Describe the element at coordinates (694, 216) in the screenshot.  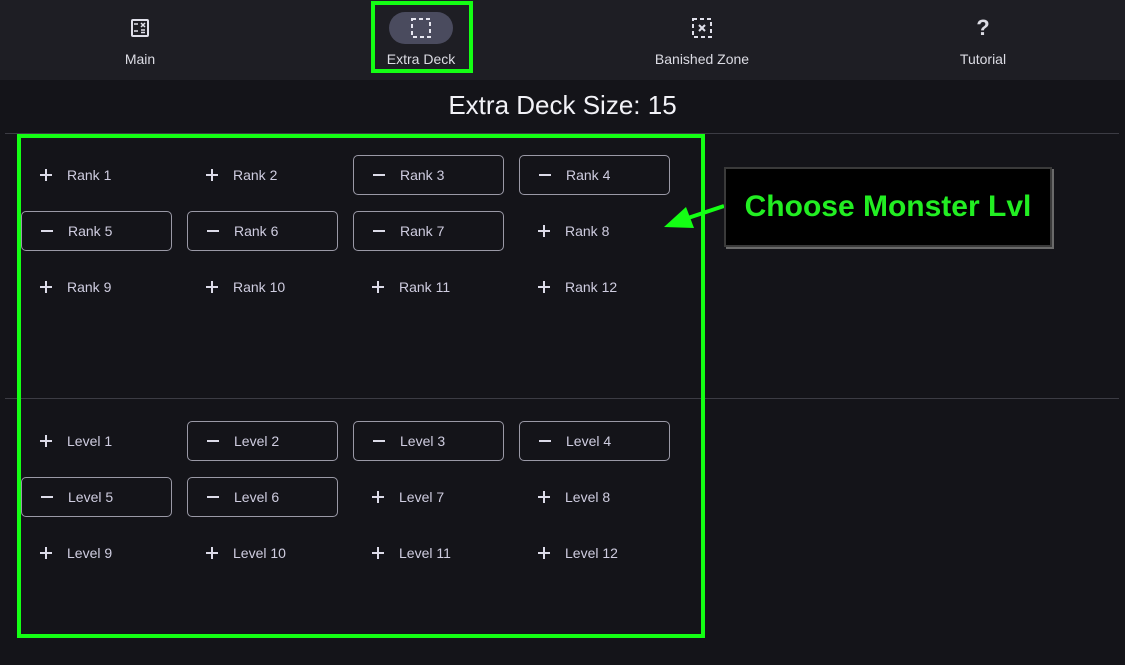
I see `callout-arrow-icon` at that location.